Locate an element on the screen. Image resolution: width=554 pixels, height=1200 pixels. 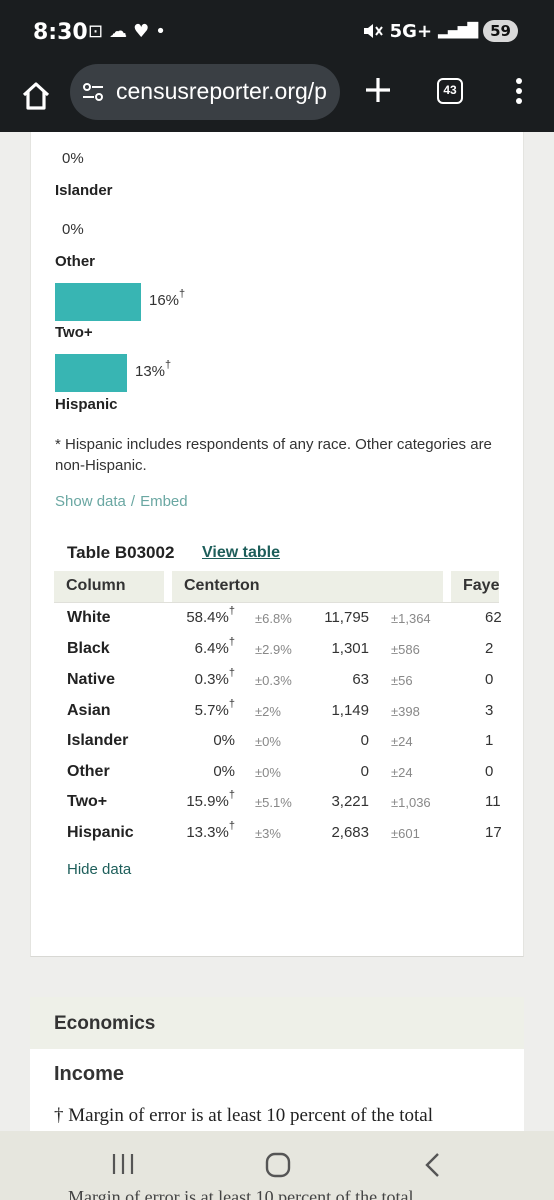
status-right: 5G+ ▂▄▆█ 59 is located at coordinates (440, 31).